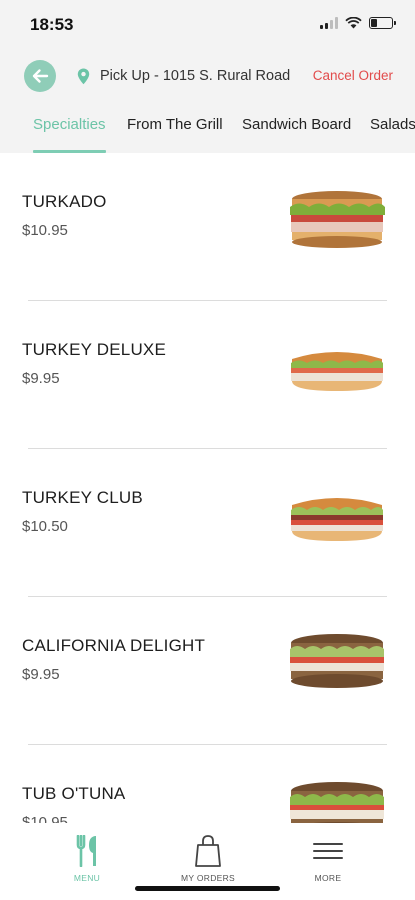 This screenshot has width=415, height=900. I want to click on tab-from-the-grill: From The Grill, so click(175, 134).